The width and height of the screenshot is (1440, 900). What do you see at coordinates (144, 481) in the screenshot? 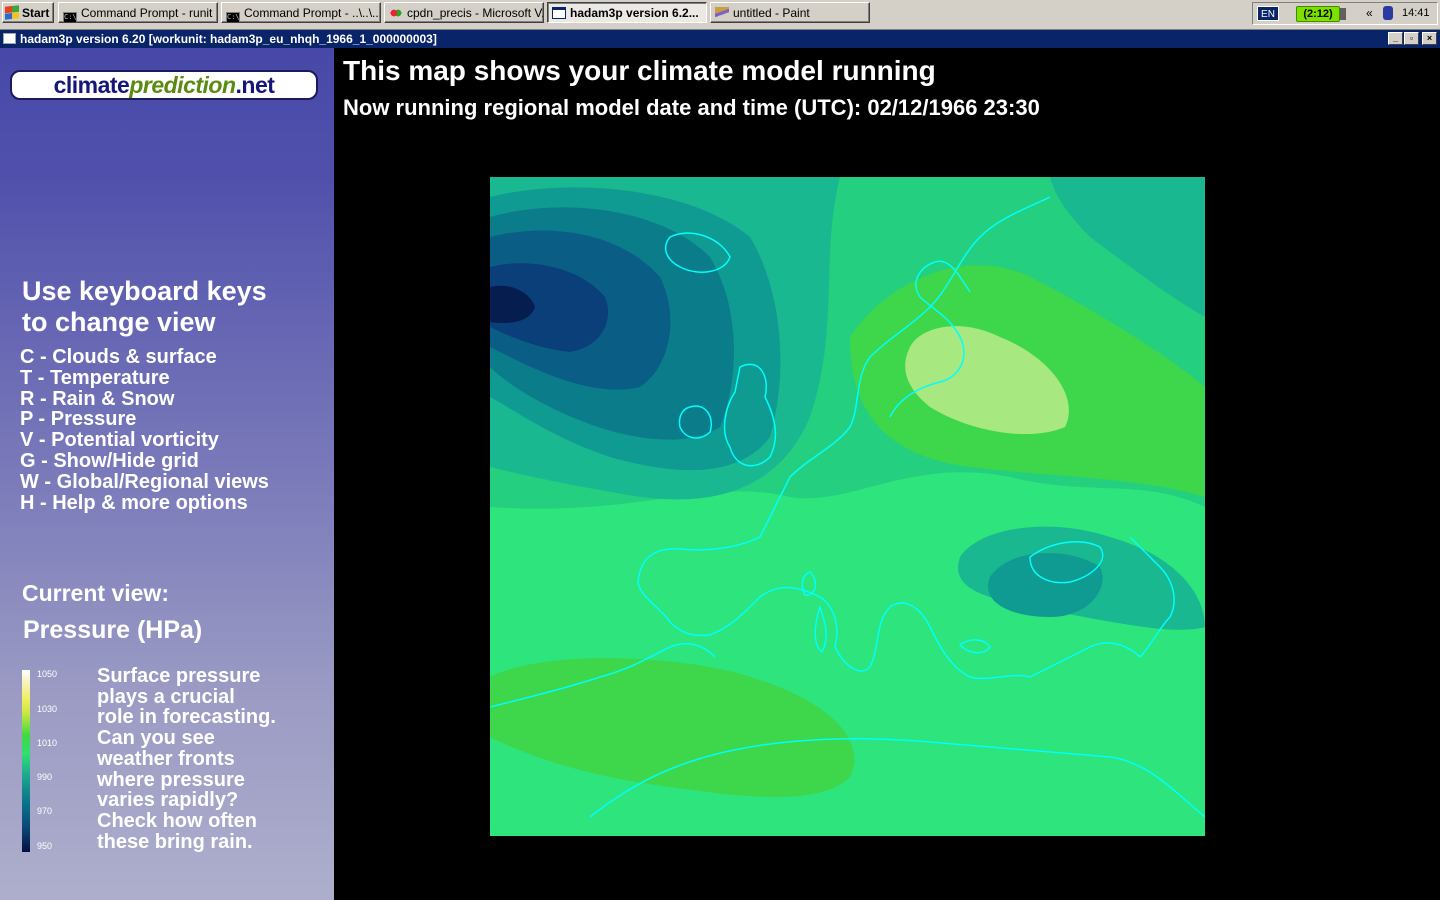
I see `key-views: W - Global/Regional views` at bounding box center [144, 481].